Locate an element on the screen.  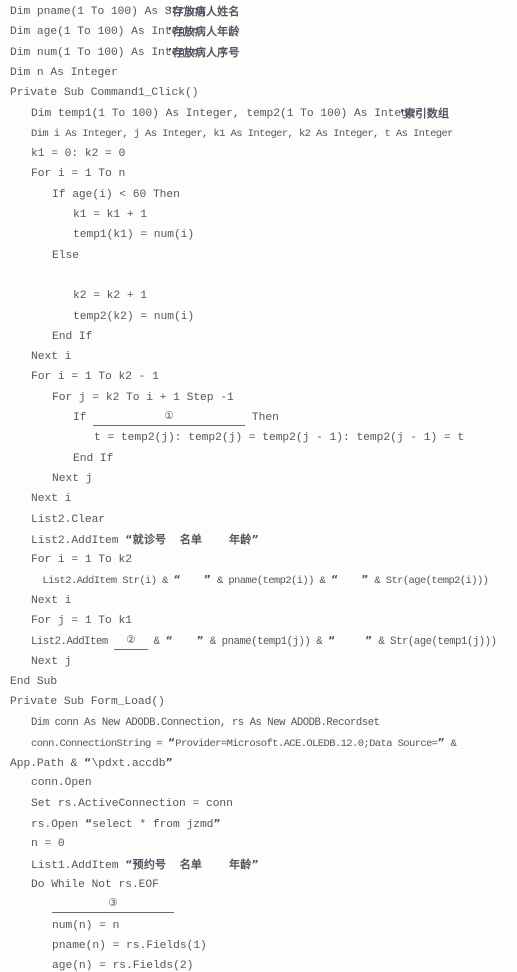
code-text: Do While Not rs.EOF is located at coordinates (95, 884).